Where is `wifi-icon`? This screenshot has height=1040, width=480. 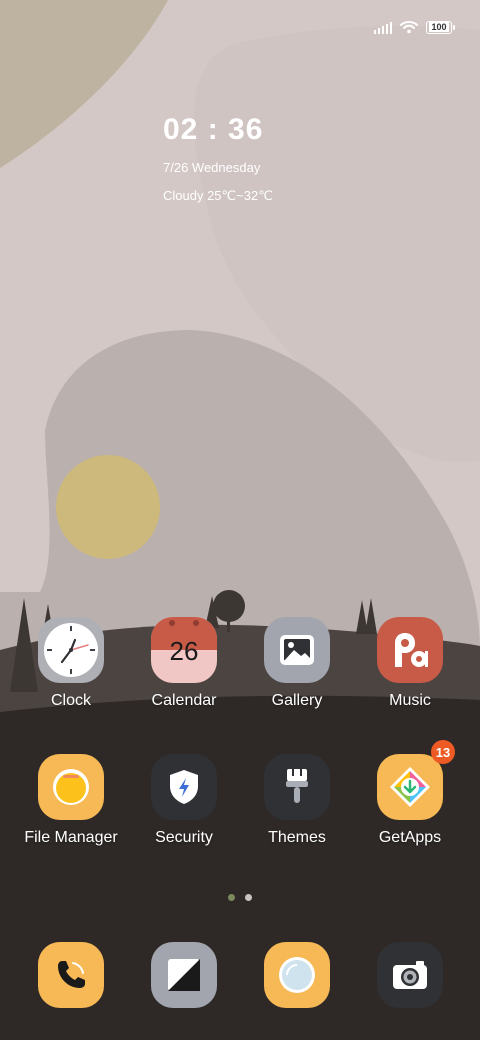 wifi-icon is located at coordinates (409, 27).